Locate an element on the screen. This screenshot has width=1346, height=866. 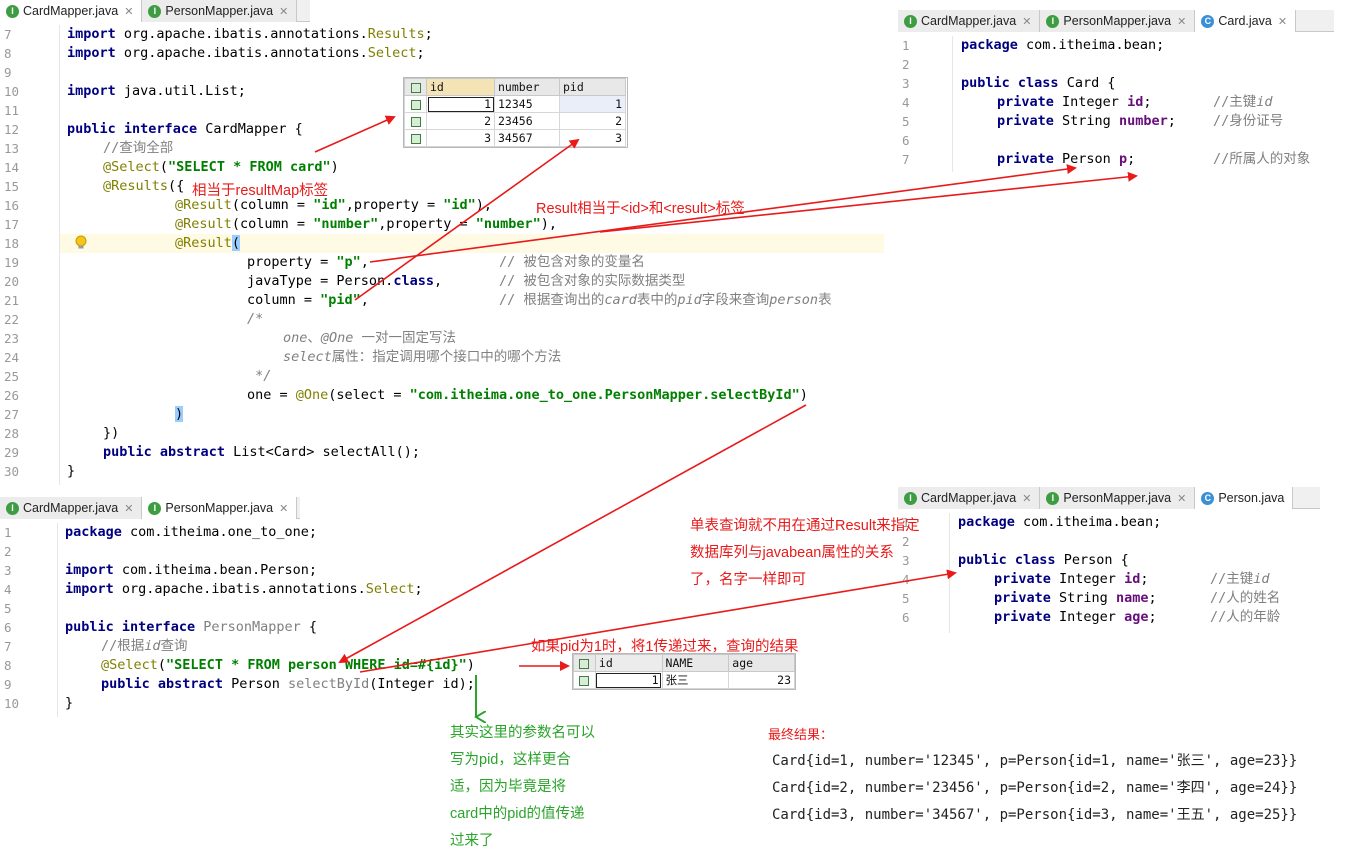
code-line: } is located at coordinates (69, 703).